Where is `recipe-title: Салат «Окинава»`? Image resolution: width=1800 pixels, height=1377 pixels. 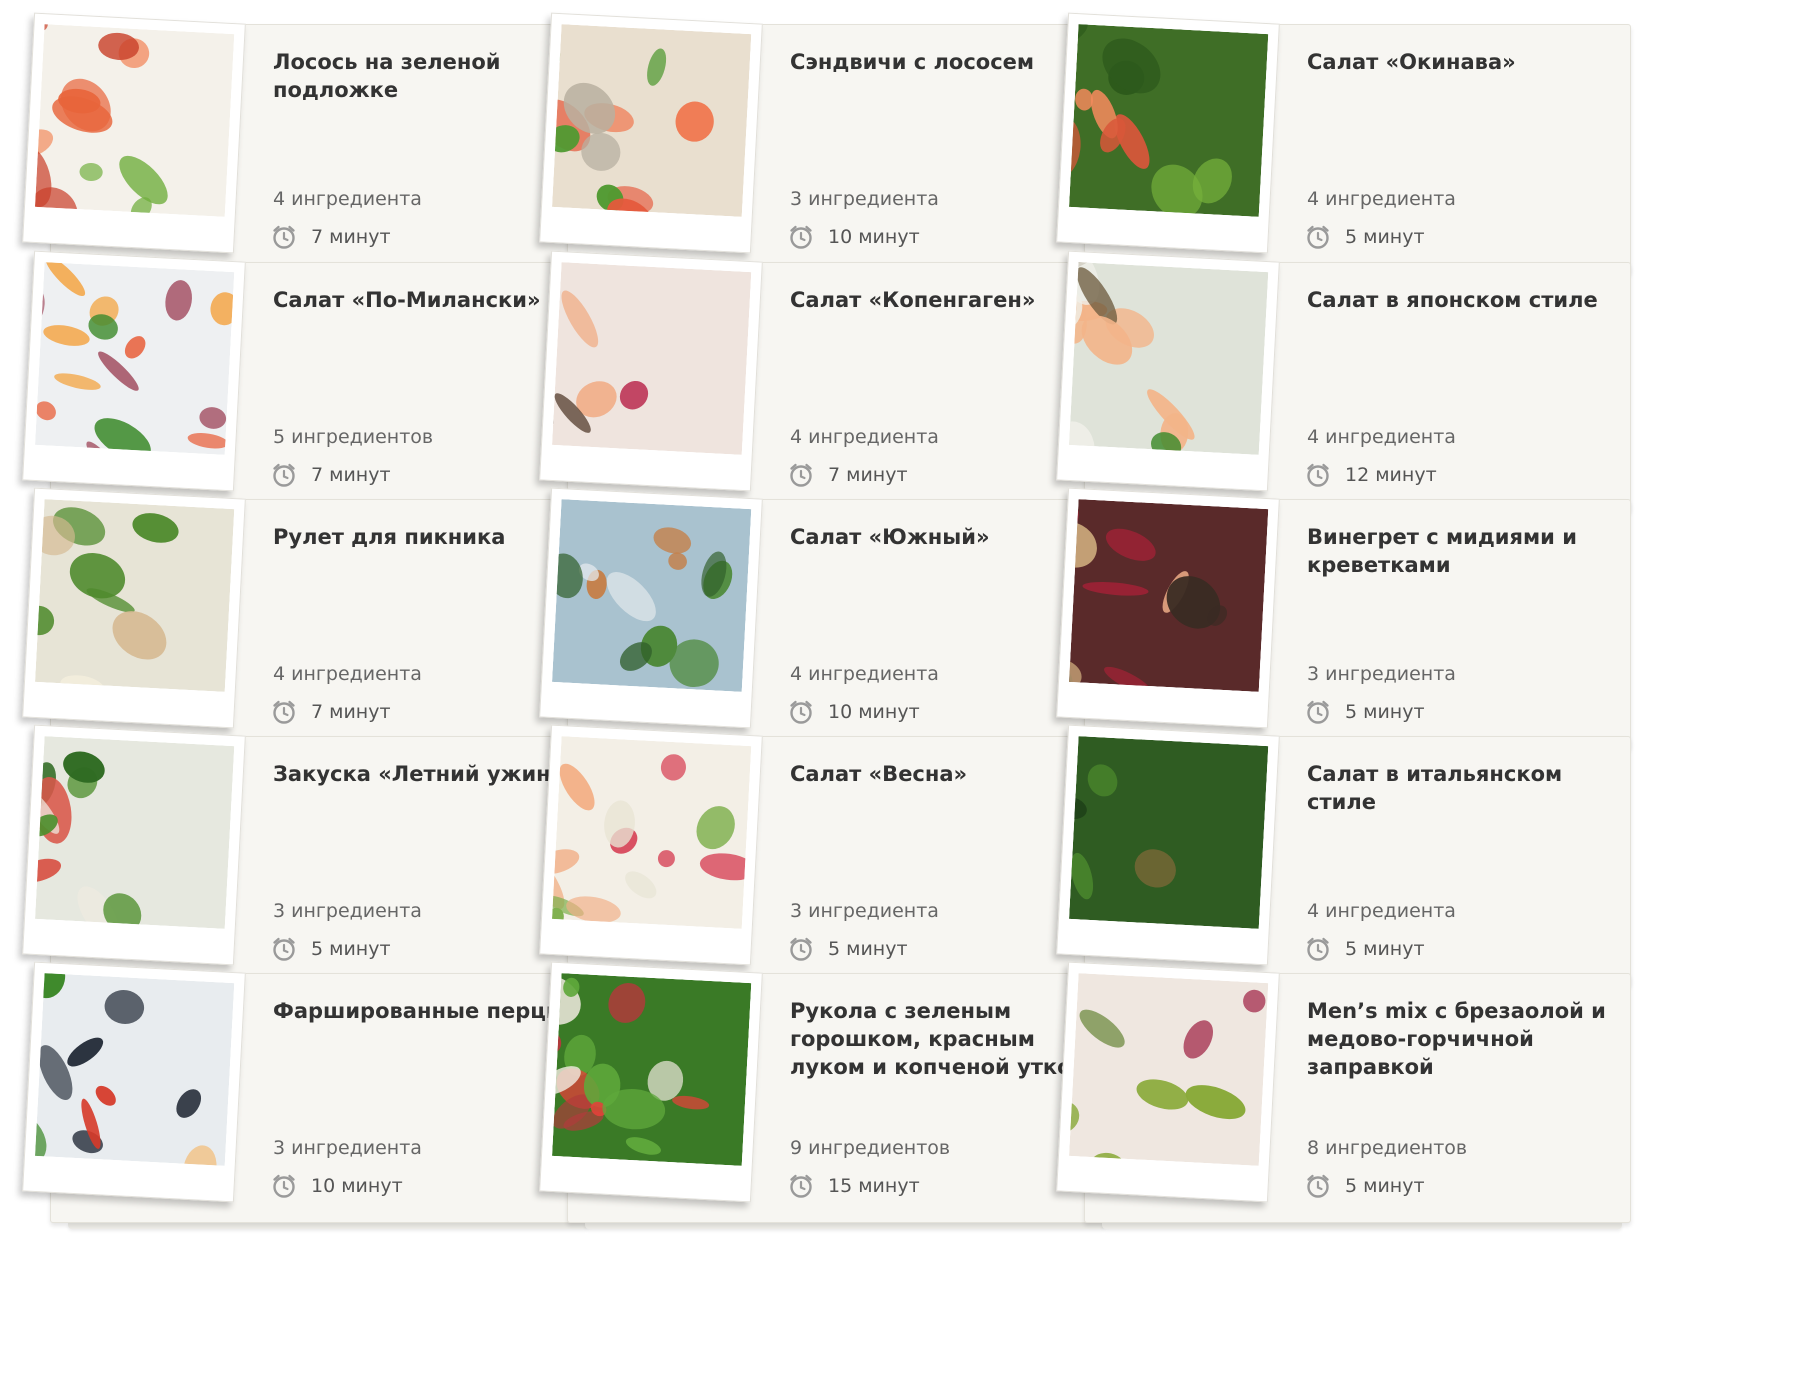
recipe-title: Салат «Окинава» is located at coordinates (1467, 62).